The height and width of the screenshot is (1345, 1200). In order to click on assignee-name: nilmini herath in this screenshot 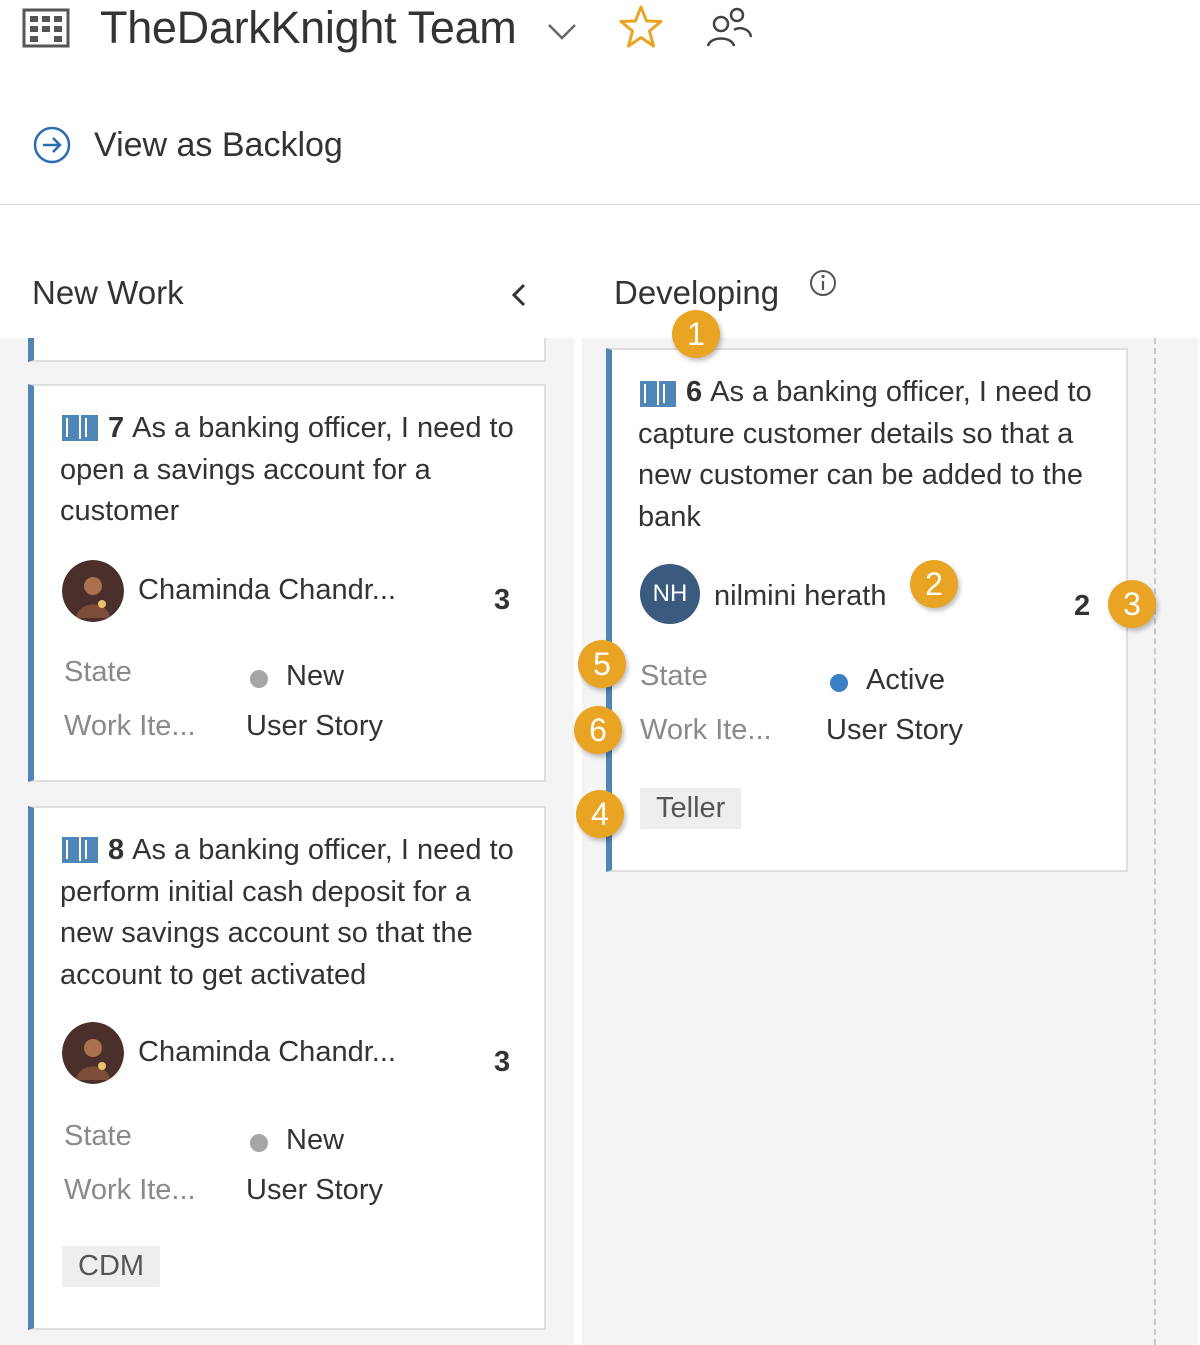, I will do `click(800, 596)`.